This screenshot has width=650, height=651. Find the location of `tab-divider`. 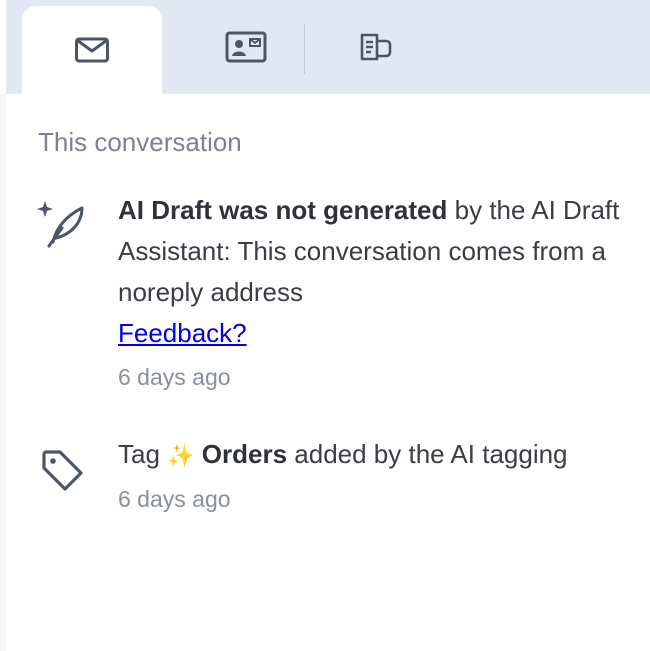

tab-divider is located at coordinates (304, 49).